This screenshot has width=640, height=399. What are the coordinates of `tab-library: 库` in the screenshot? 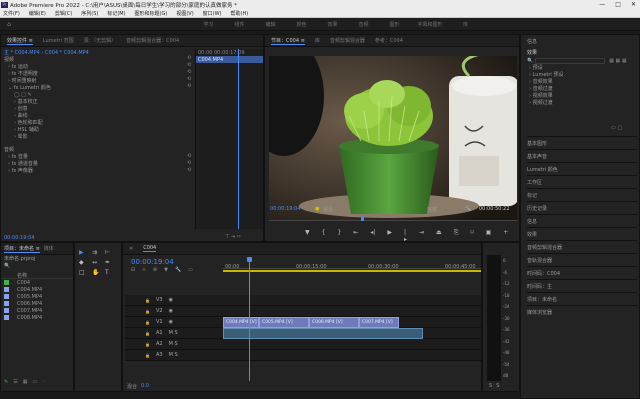 It's located at (317, 40).